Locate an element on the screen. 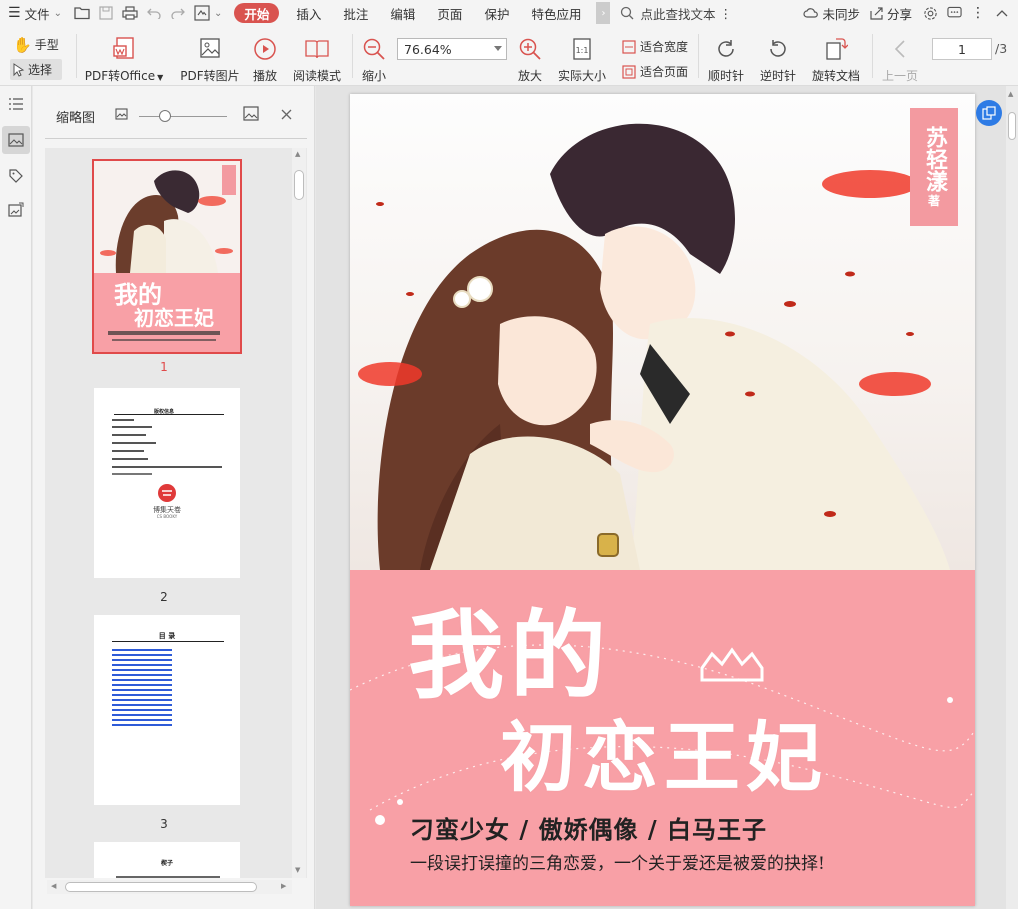 The image size is (1018, 909). zoom-level-select: 76.64% is located at coordinates (452, 49).